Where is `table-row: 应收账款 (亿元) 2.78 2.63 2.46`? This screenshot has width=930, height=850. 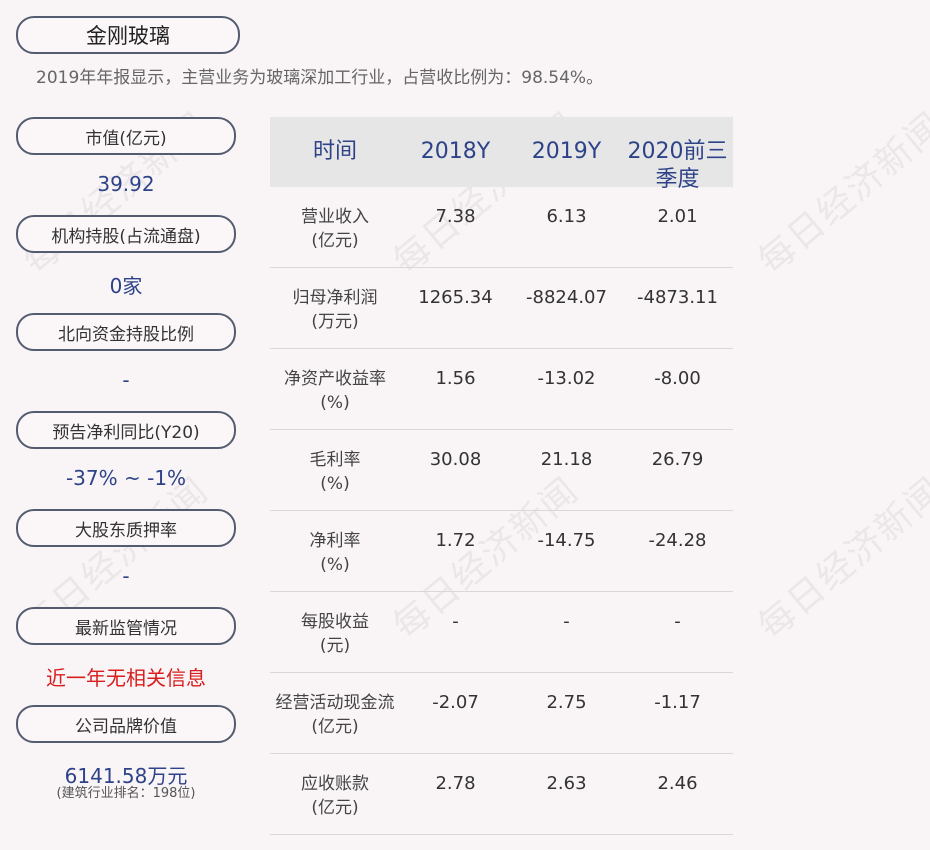 table-row: 应收账款 (亿元) 2.78 2.63 2.46 is located at coordinates (501, 794).